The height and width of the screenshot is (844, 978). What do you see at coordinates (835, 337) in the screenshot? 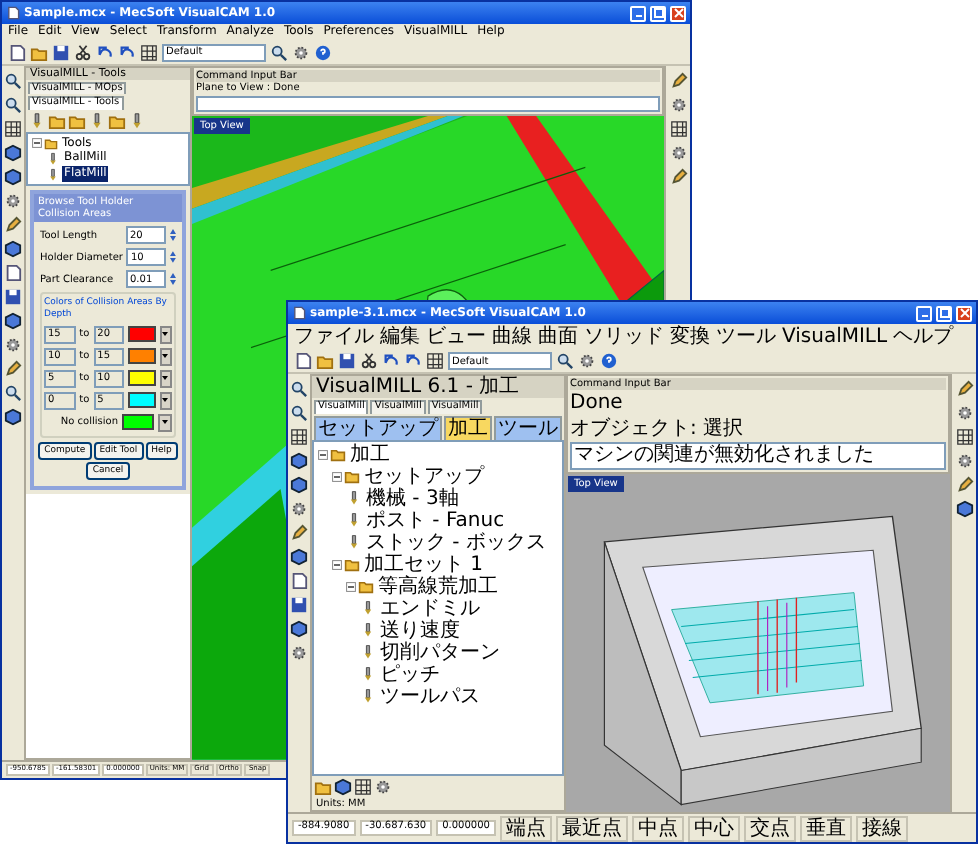
I see `menu-item: VisualMILL` at bounding box center [835, 337].